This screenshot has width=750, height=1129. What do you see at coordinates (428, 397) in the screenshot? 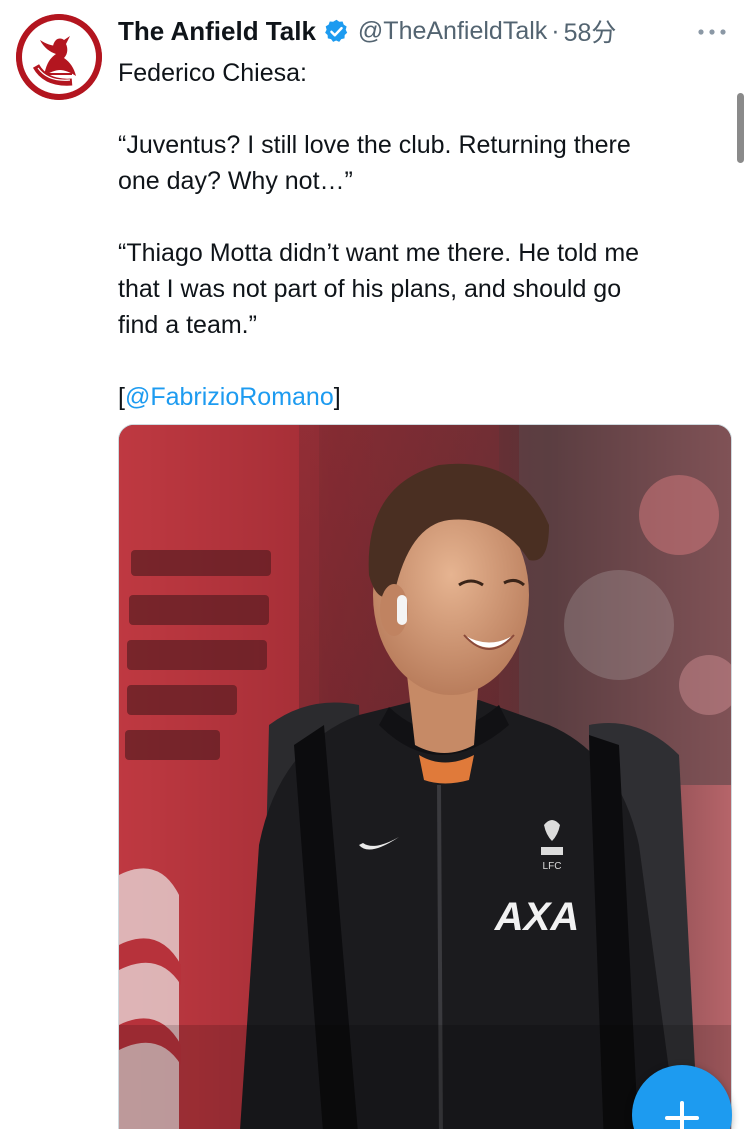
I see `mention-line: [@FabrizioRomano]` at bounding box center [428, 397].